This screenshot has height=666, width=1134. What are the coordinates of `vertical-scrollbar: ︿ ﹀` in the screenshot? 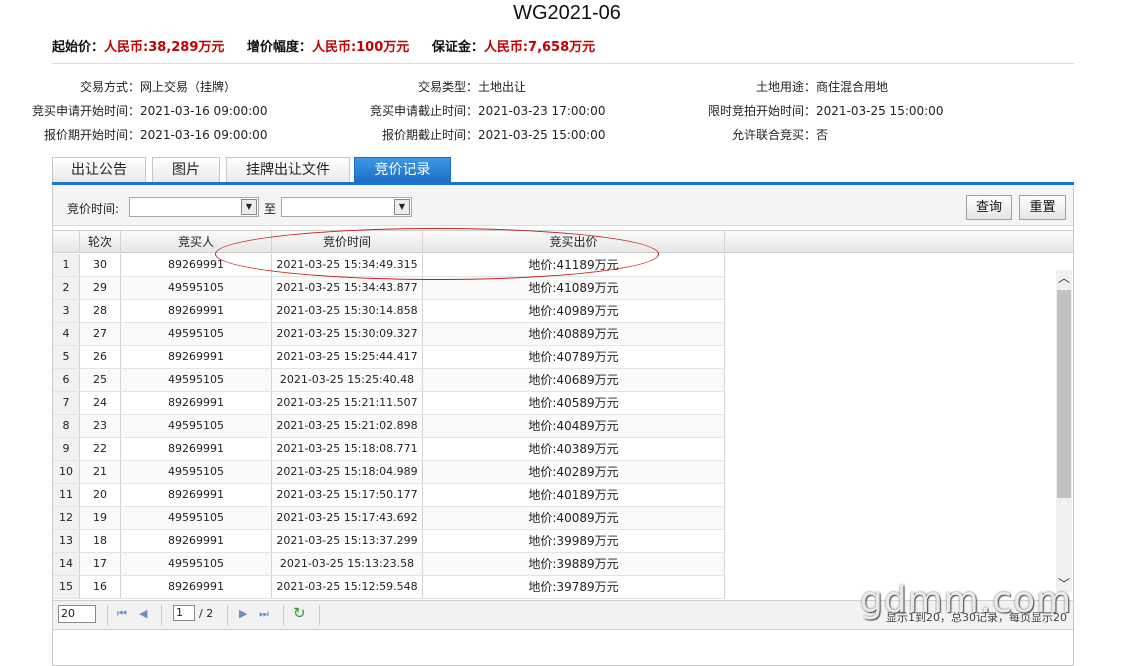 It's located at (1064, 431).